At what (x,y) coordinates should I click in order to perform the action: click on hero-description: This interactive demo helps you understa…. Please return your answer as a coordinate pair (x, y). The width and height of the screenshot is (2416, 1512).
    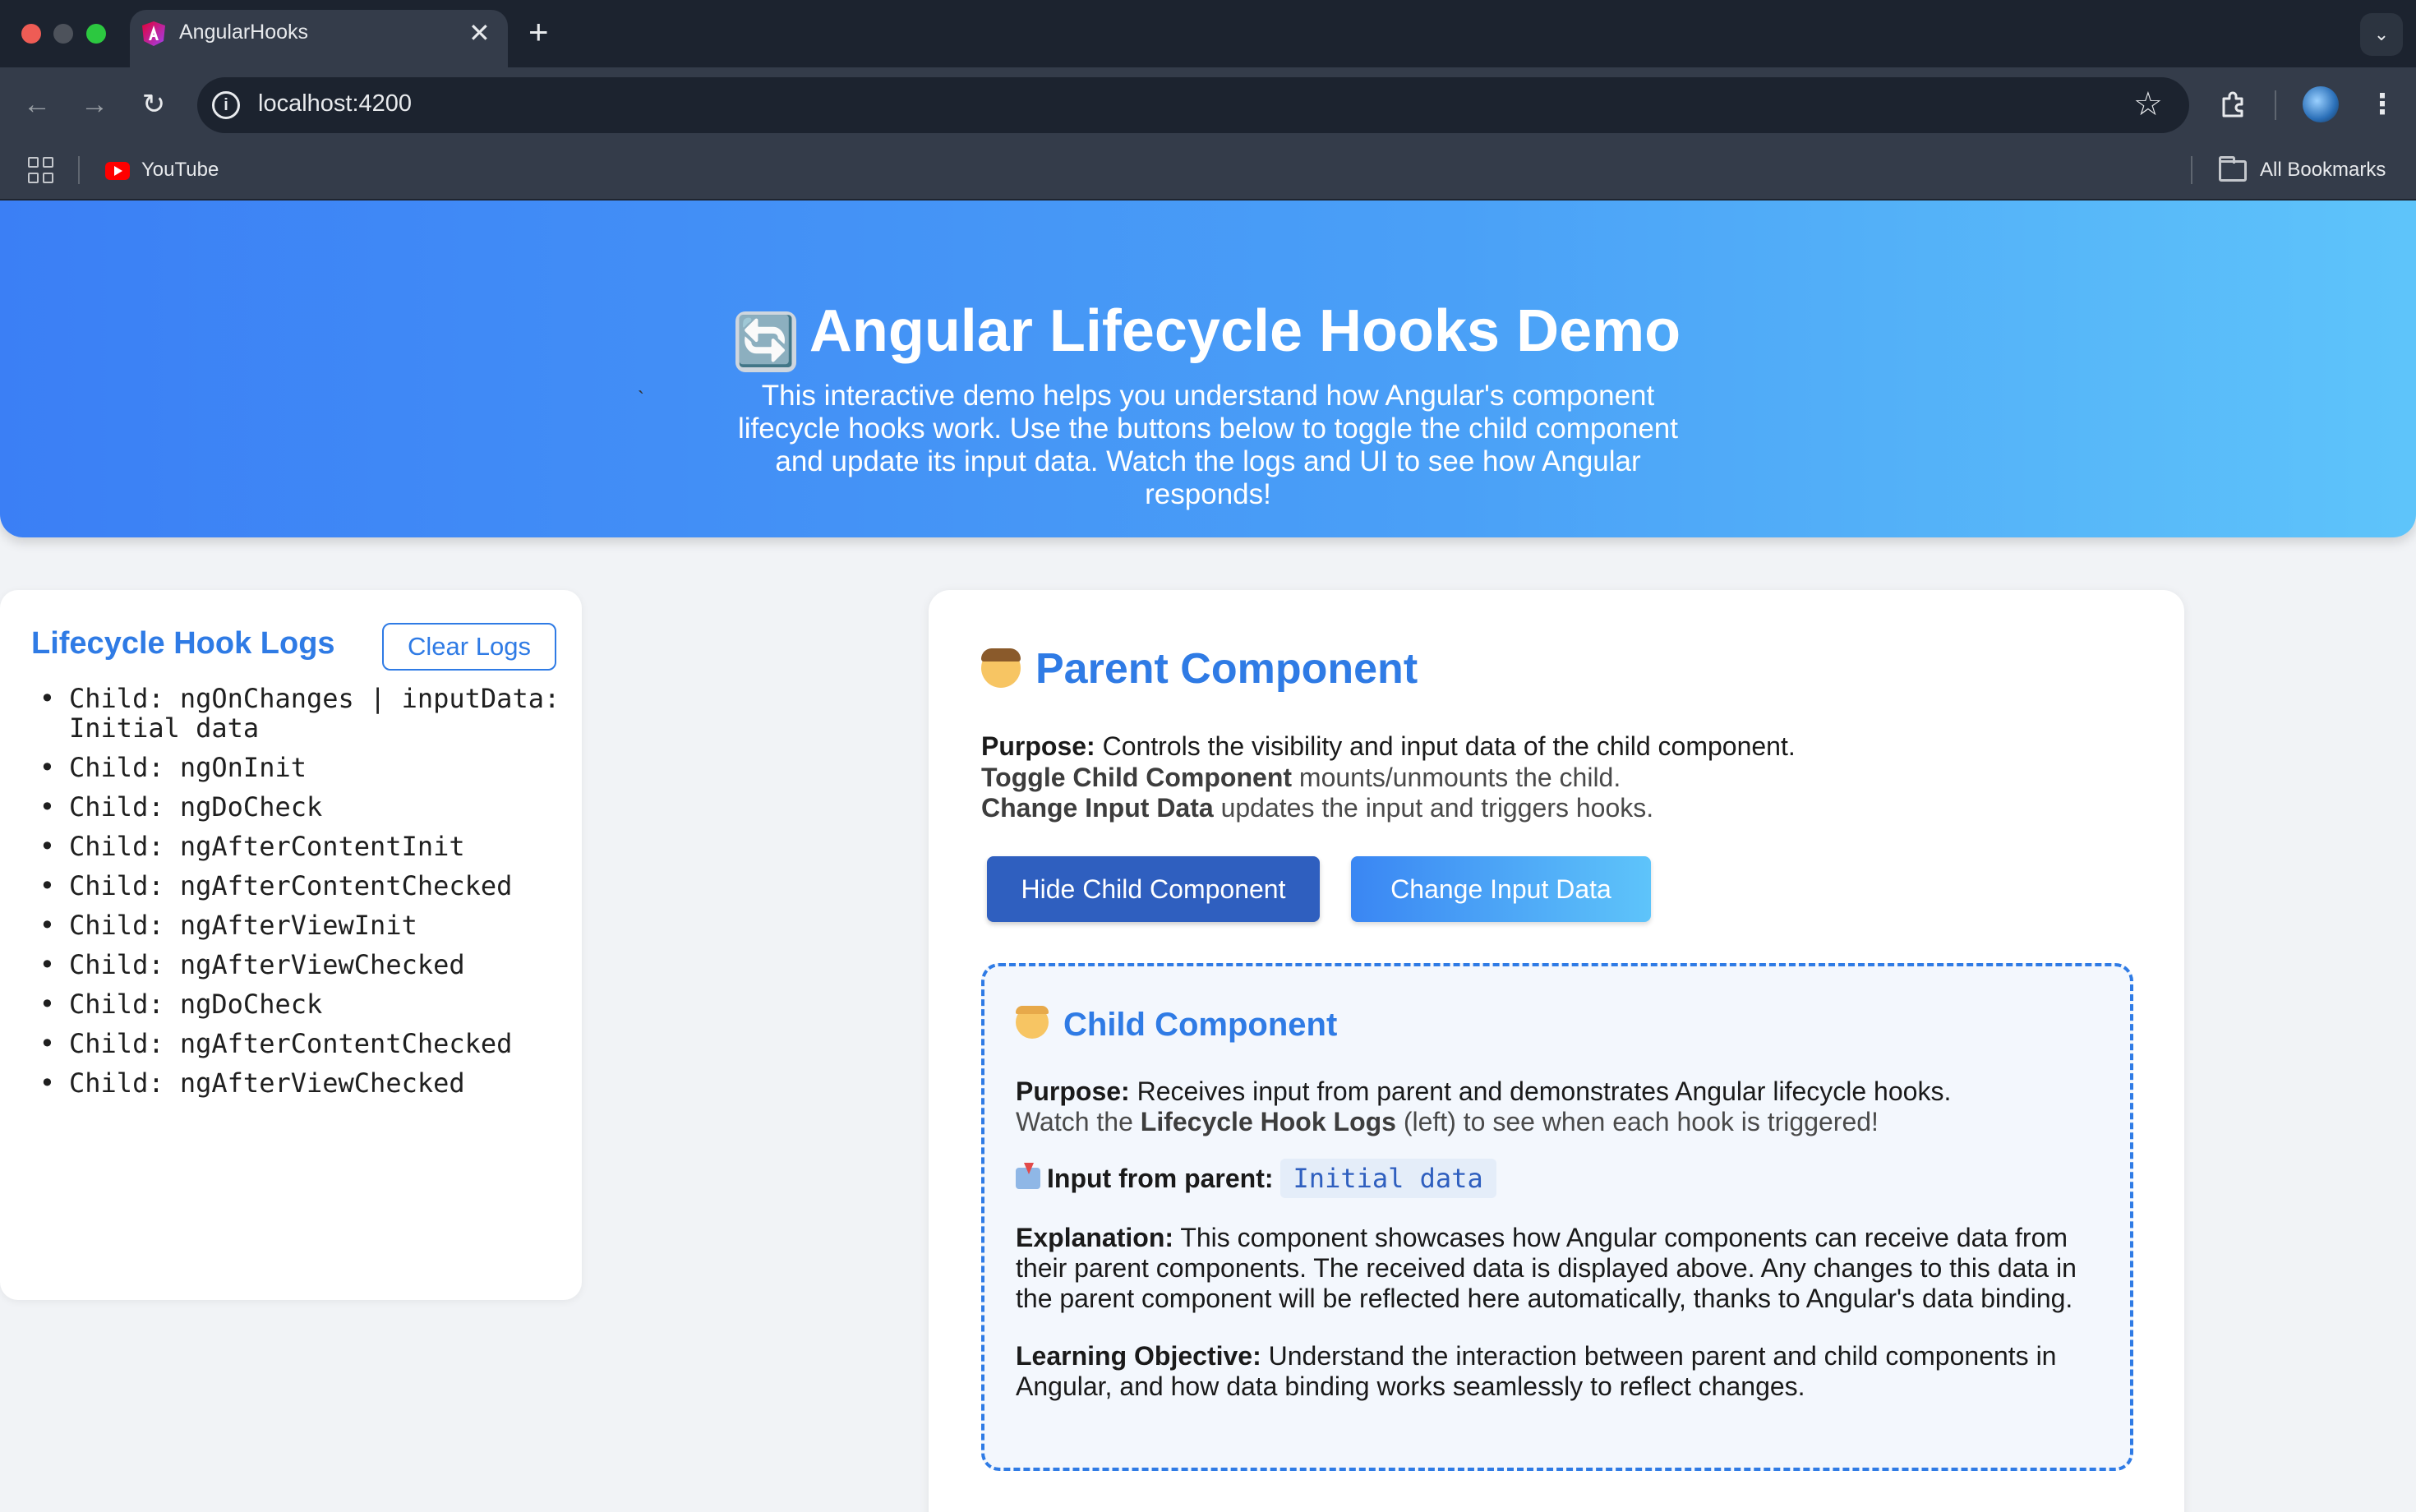
    Looking at the image, I should click on (1208, 445).